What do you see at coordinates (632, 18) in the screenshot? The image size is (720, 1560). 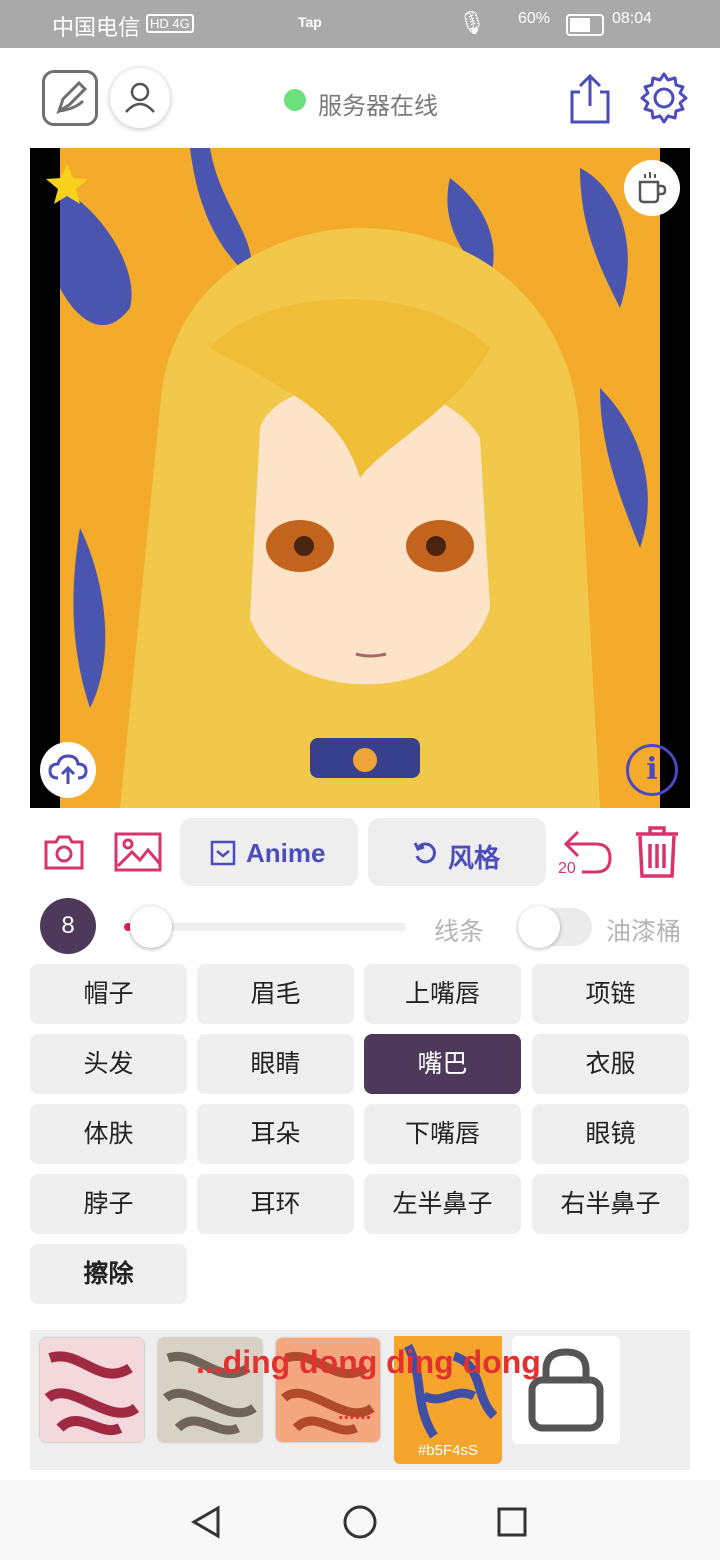 I see `clock: 08:04` at bounding box center [632, 18].